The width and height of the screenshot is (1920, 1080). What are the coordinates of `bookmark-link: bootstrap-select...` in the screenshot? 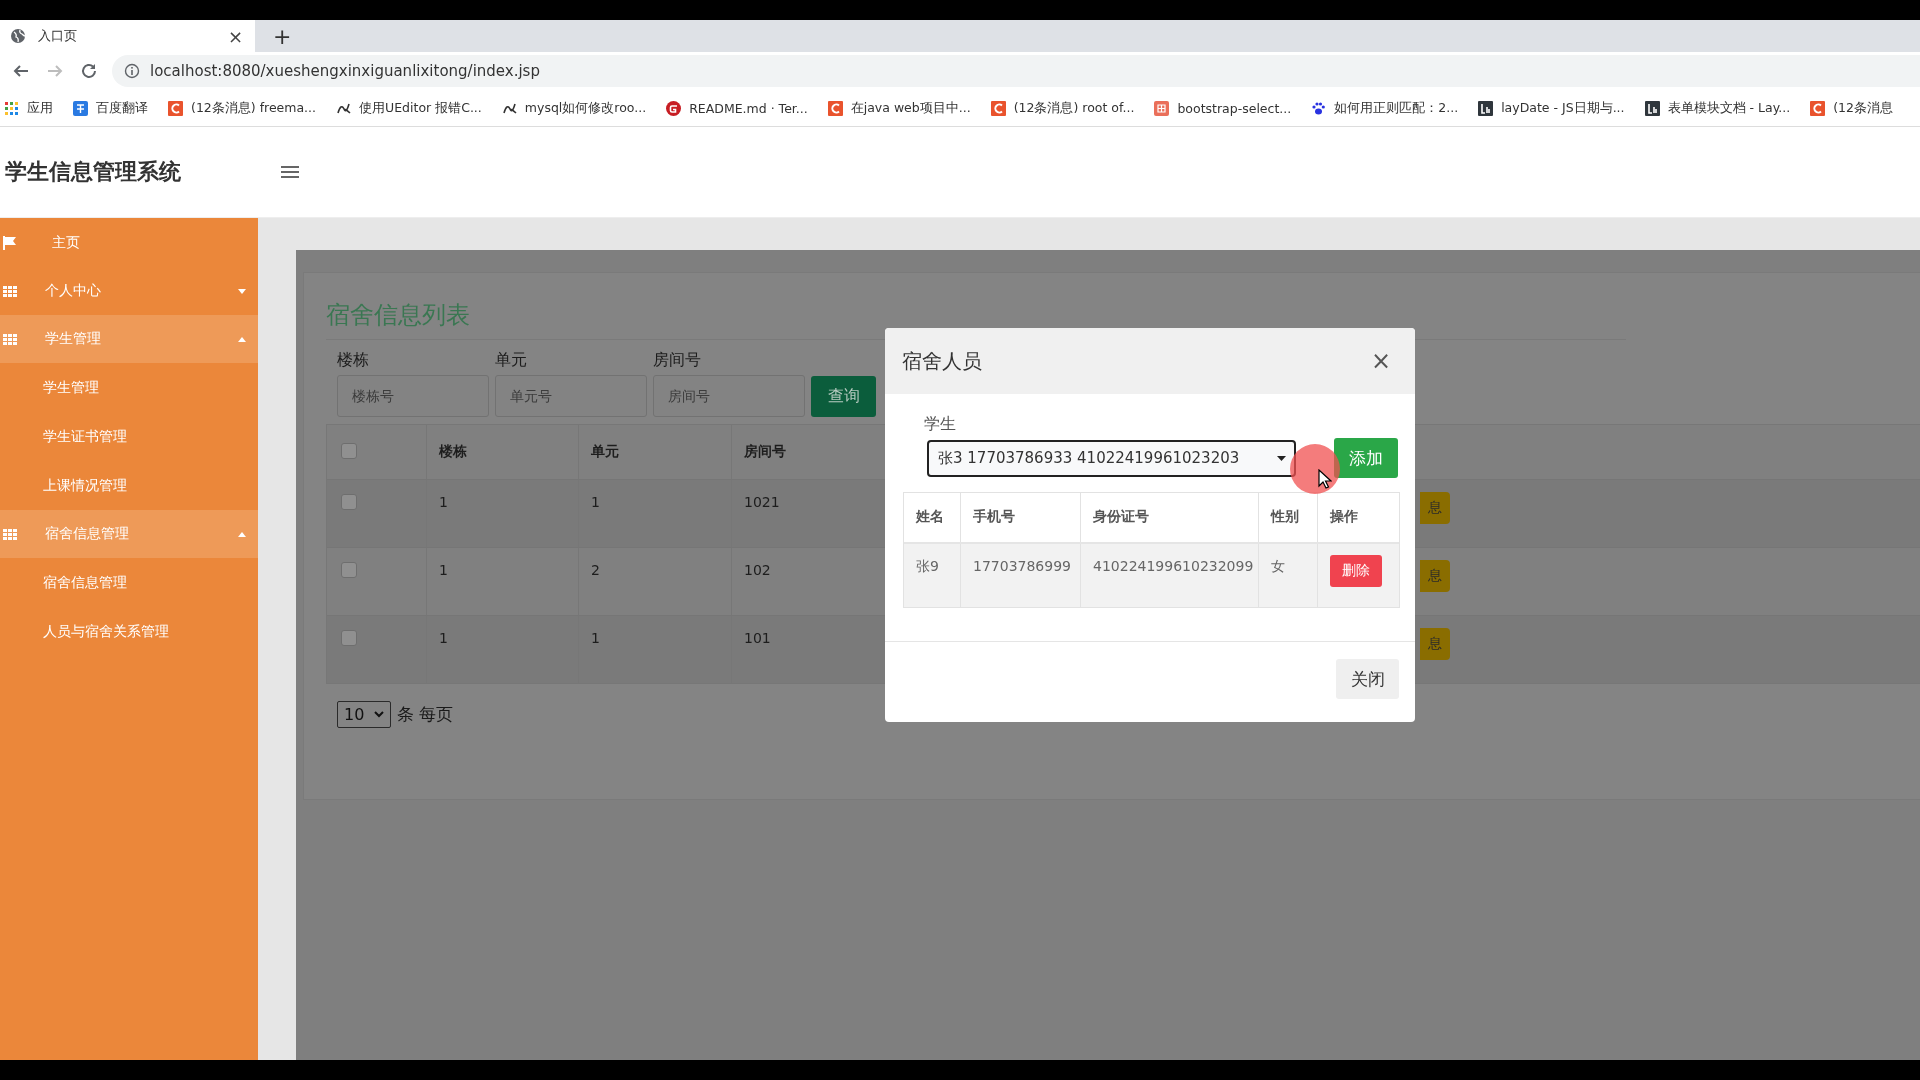 It's located at (1234, 108).